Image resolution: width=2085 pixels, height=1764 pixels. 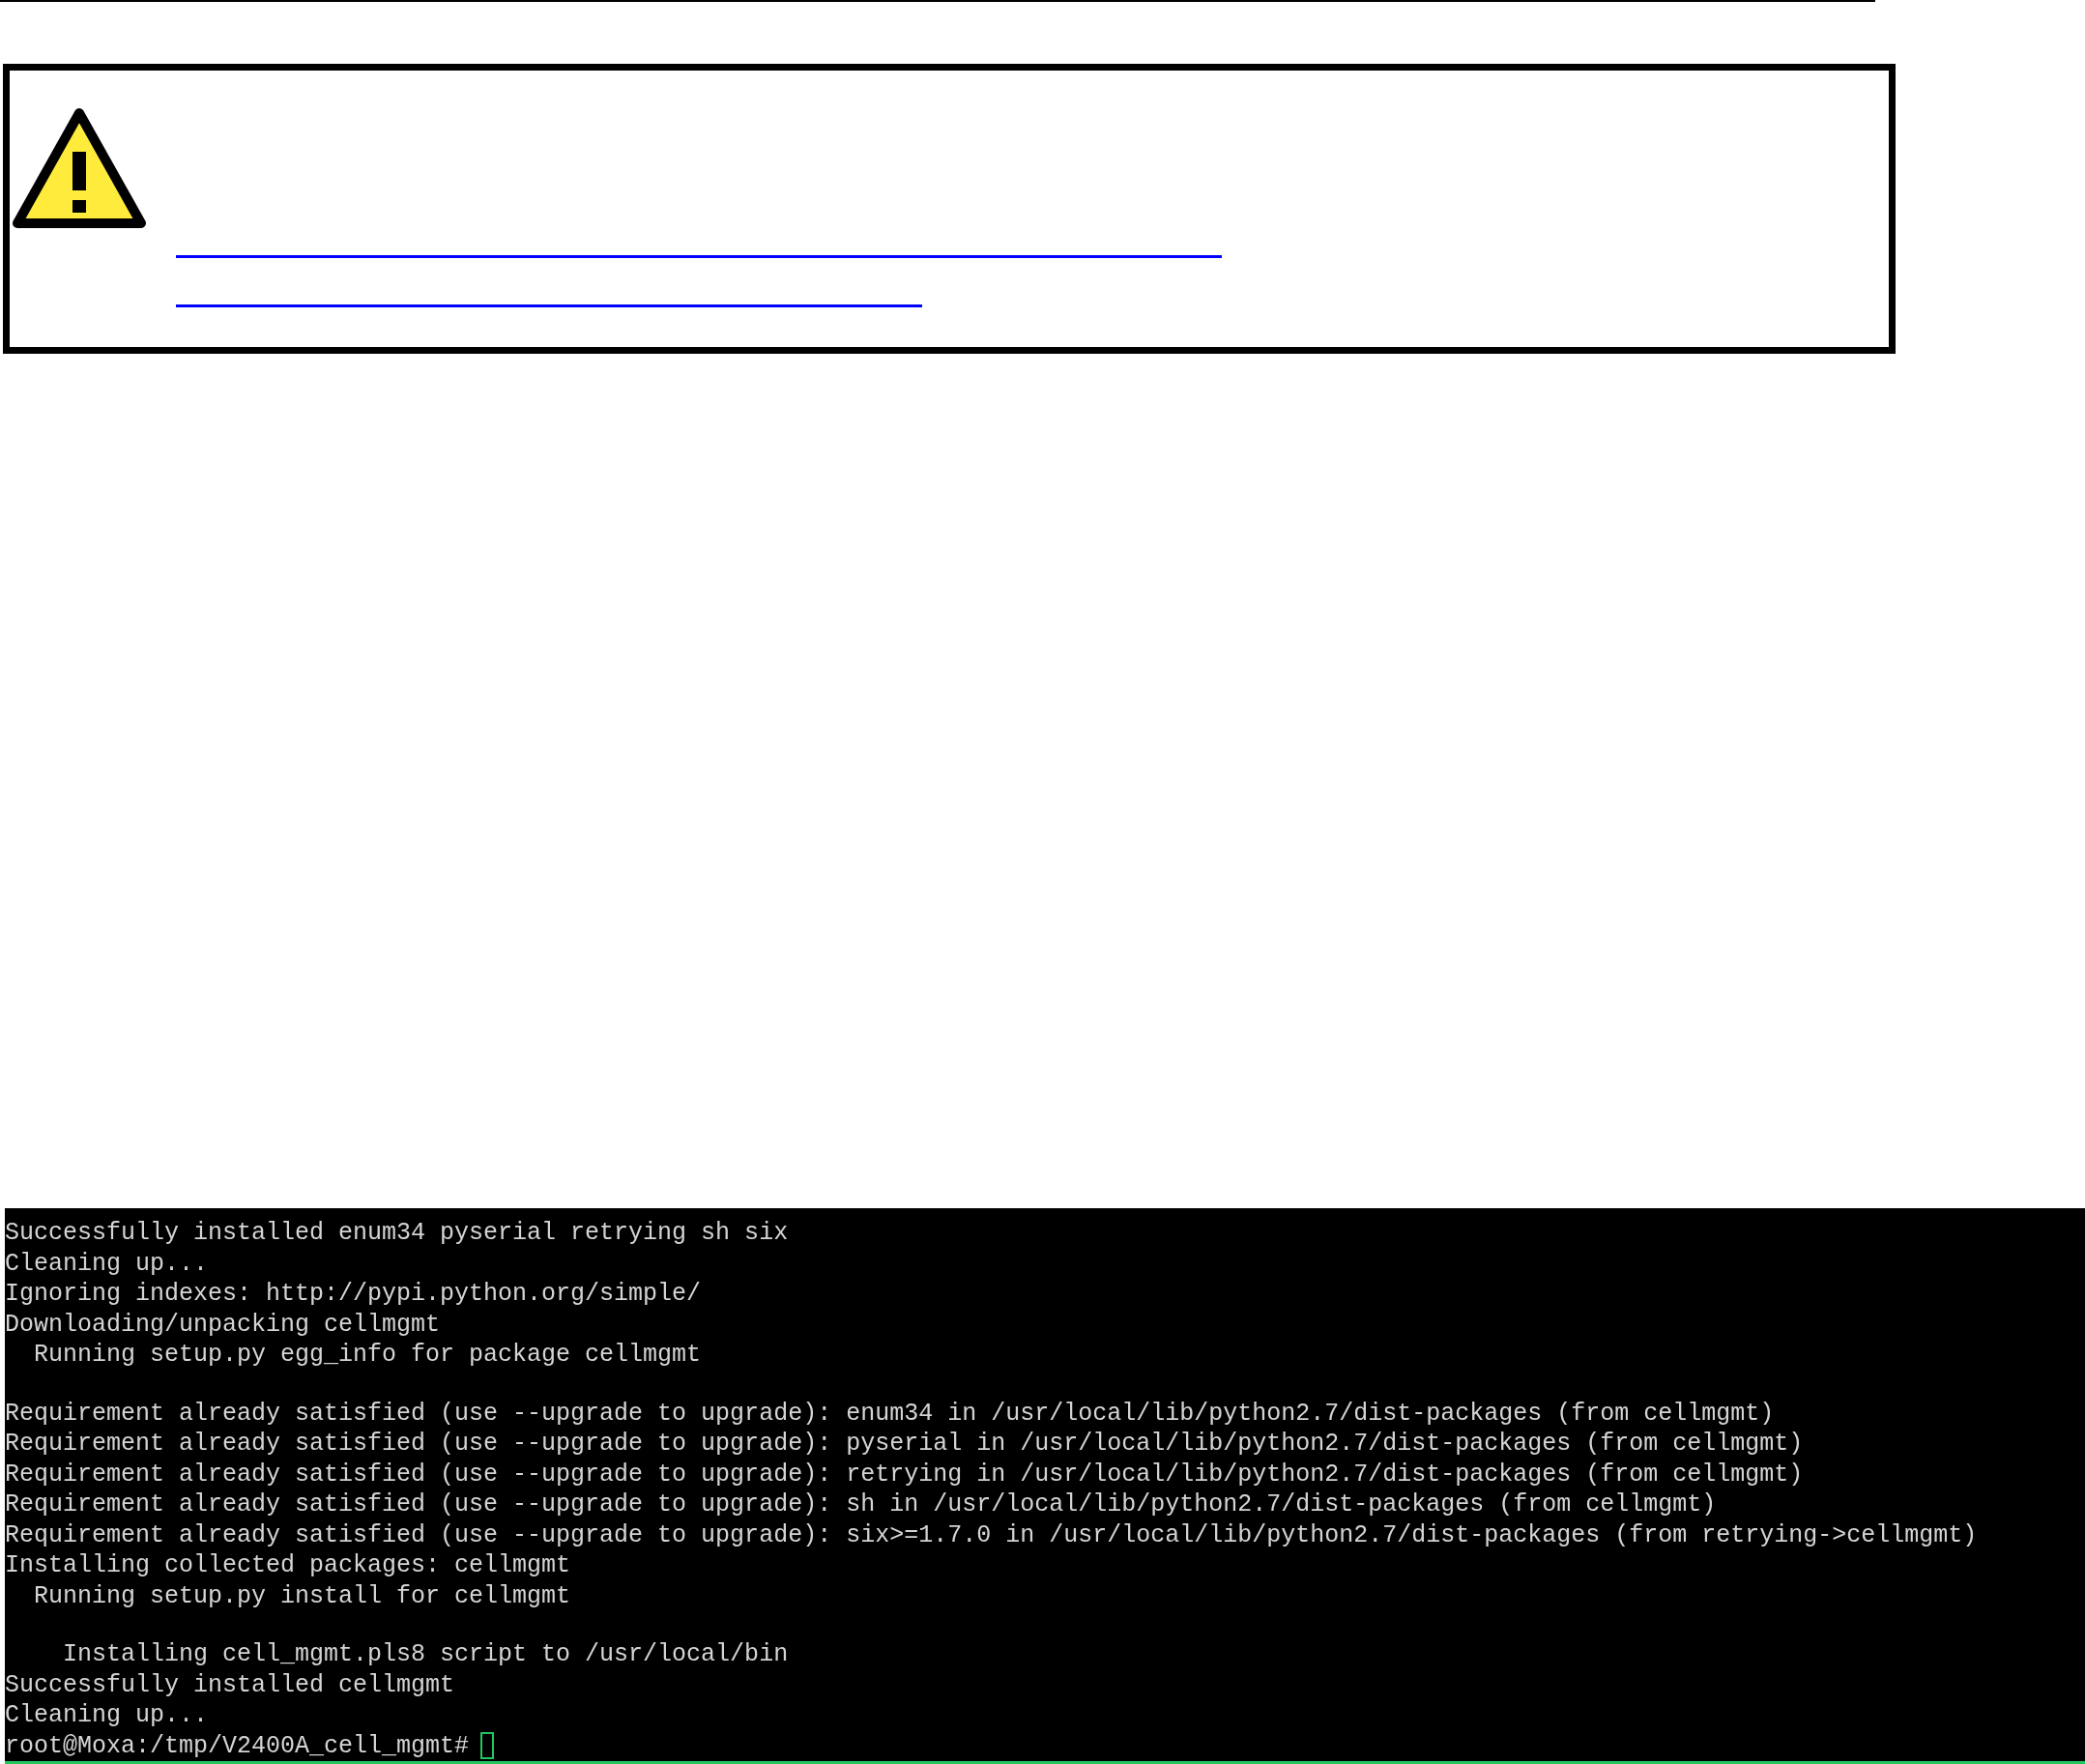 I want to click on terminal-line: Requirement already satisfied (use --upgrade to upgrade): retrying in /usr/local/lib/python2.7/dist-packages (from cellmgmt), so click(x=905, y=1474).